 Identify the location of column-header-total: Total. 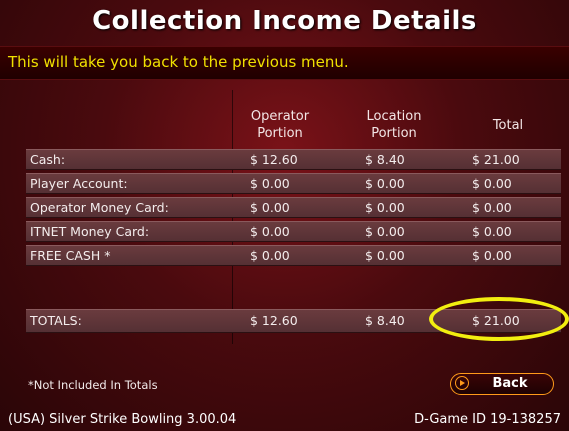
(508, 125).